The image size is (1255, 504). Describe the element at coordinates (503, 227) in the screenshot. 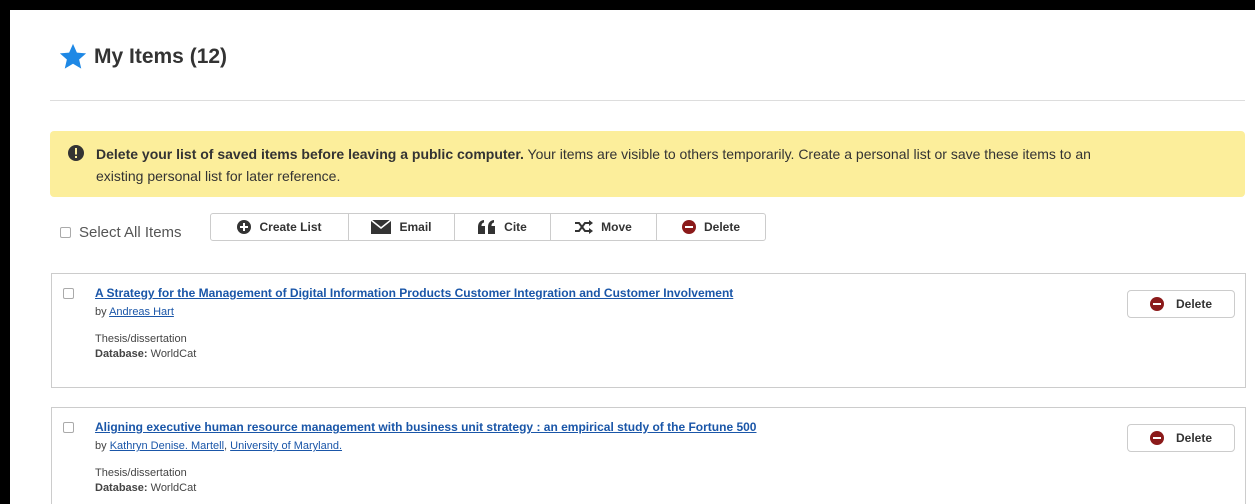

I see `cite-button: Cite` at that location.